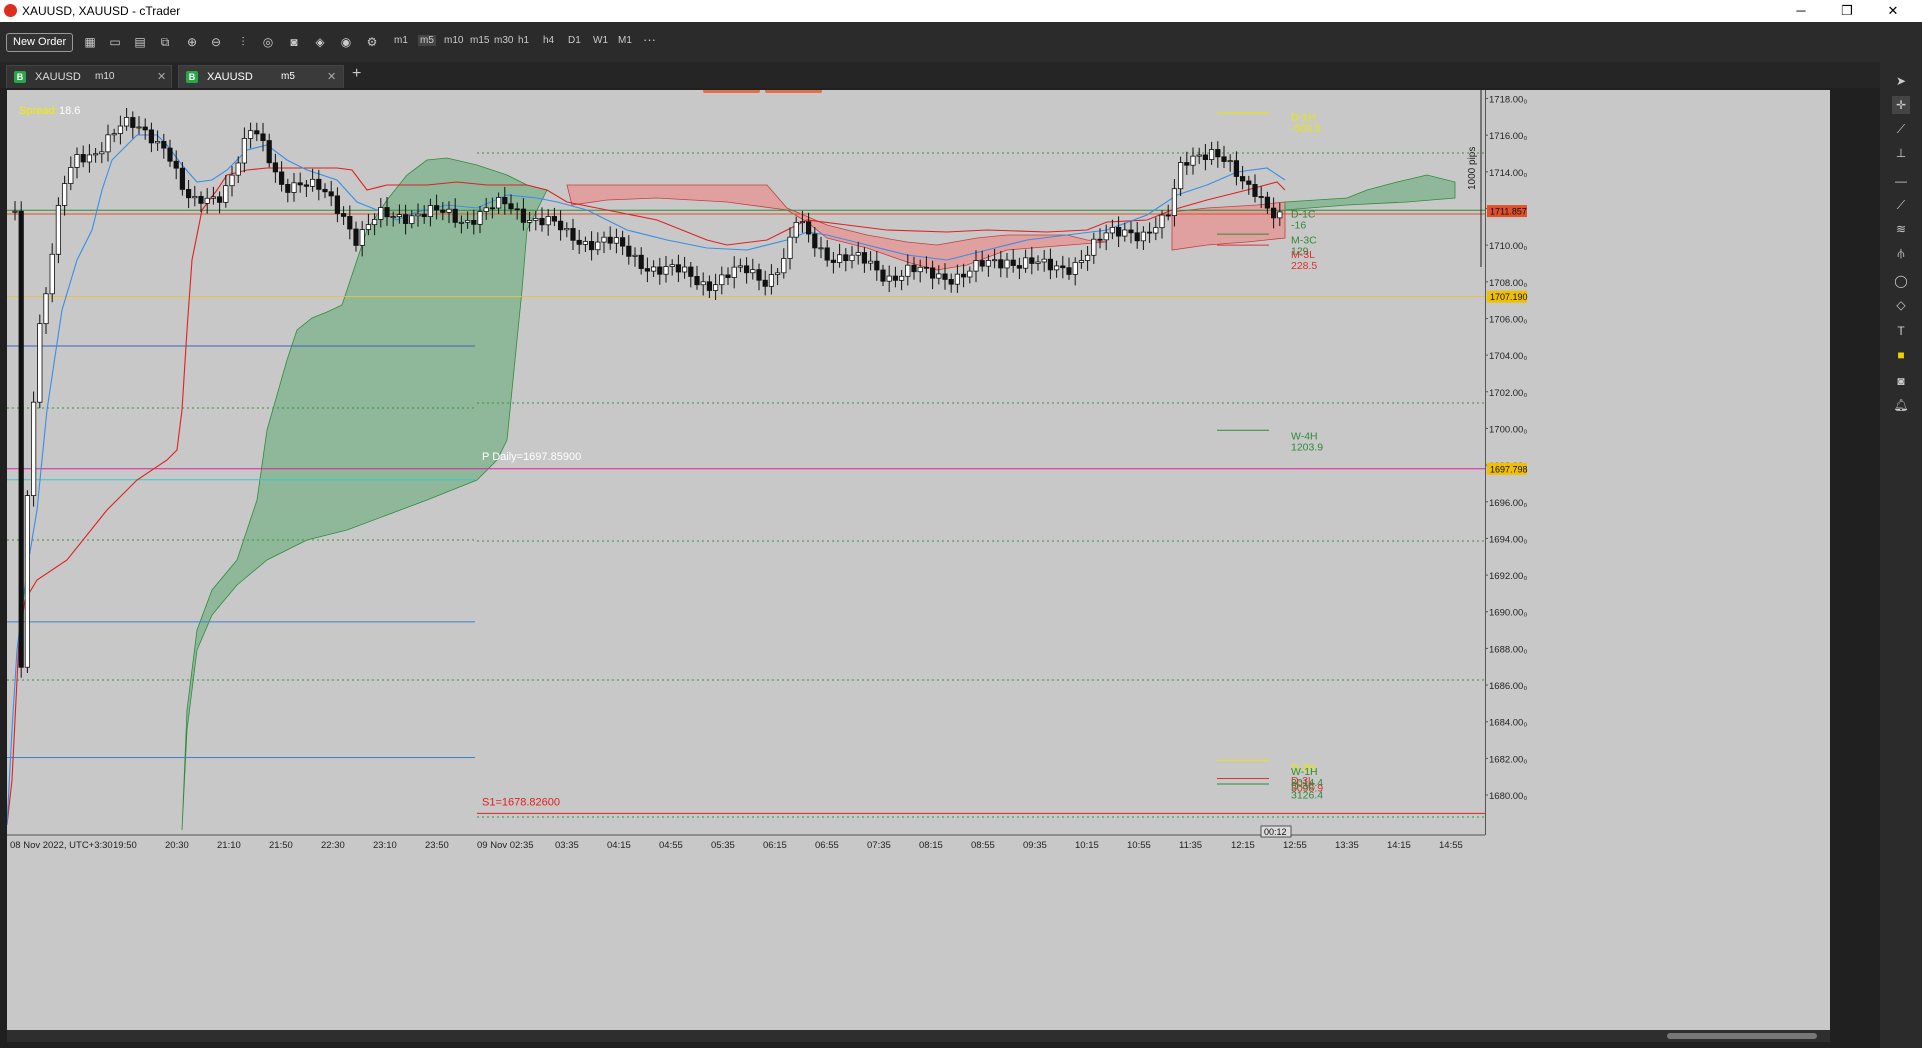 The image size is (1922, 1048). I want to click on text-icon: T, so click(1901, 331).